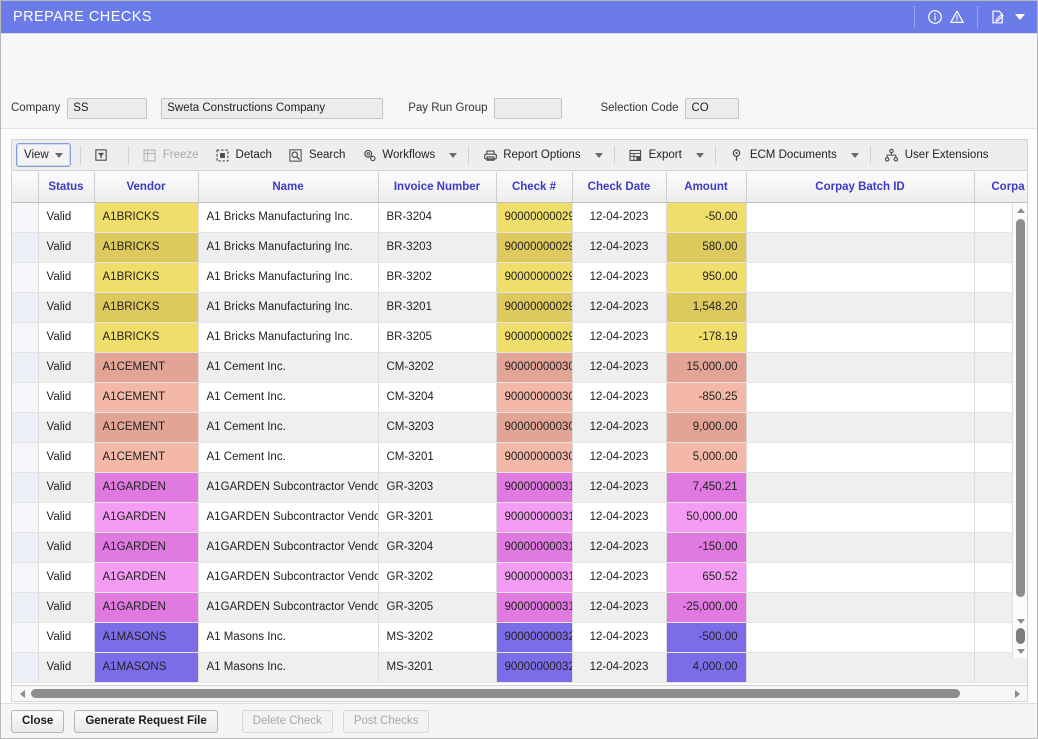  I want to click on column-header-invoice: Invoice Number, so click(437, 187).